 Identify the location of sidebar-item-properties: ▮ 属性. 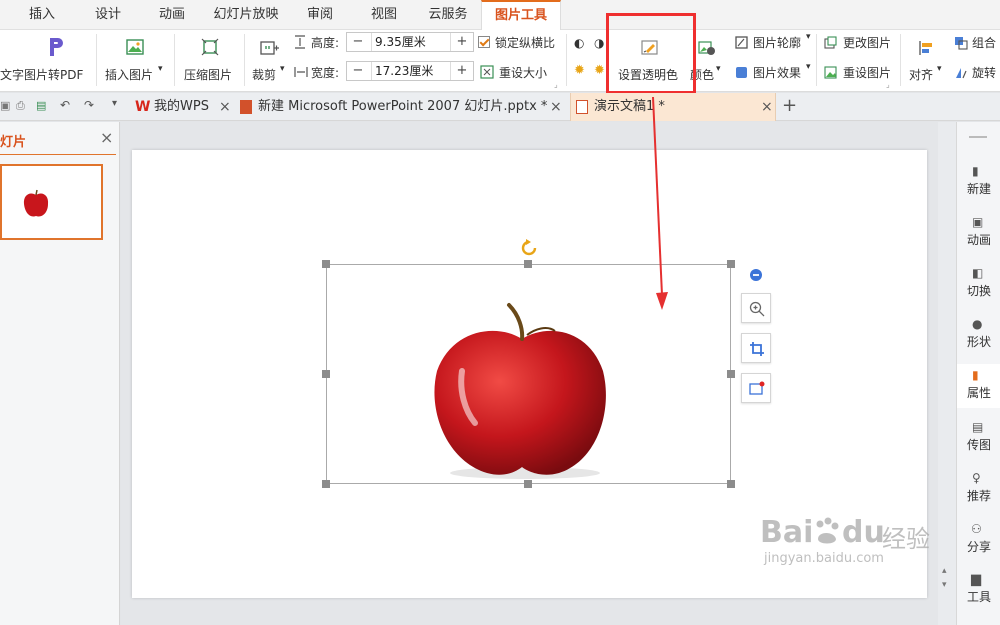
(978, 386).